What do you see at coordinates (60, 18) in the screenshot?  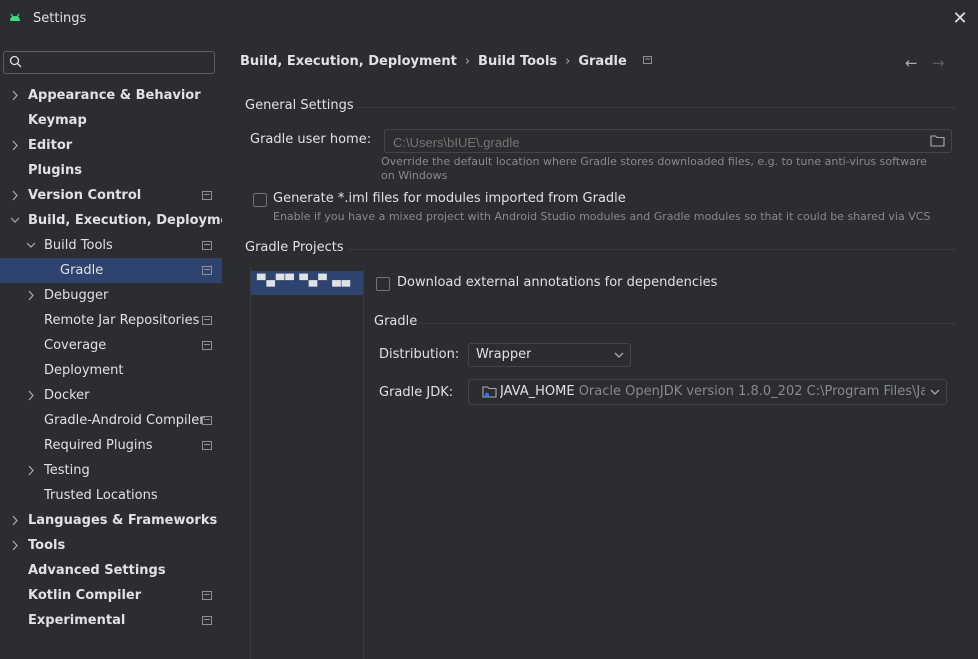 I see `window-title: Settings` at bounding box center [60, 18].